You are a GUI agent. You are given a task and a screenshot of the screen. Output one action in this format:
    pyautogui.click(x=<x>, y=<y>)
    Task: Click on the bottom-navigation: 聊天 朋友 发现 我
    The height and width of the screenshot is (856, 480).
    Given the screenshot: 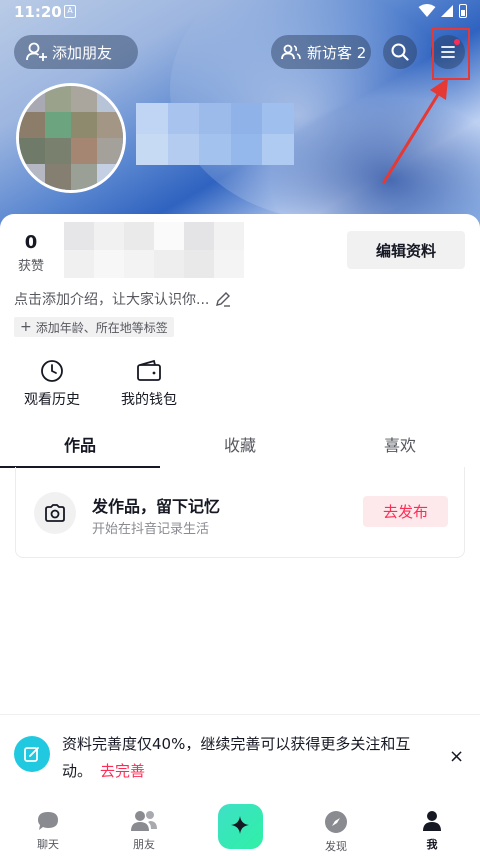 What is the action you would take?
    pyautogui.click(x=240, y=826)
    